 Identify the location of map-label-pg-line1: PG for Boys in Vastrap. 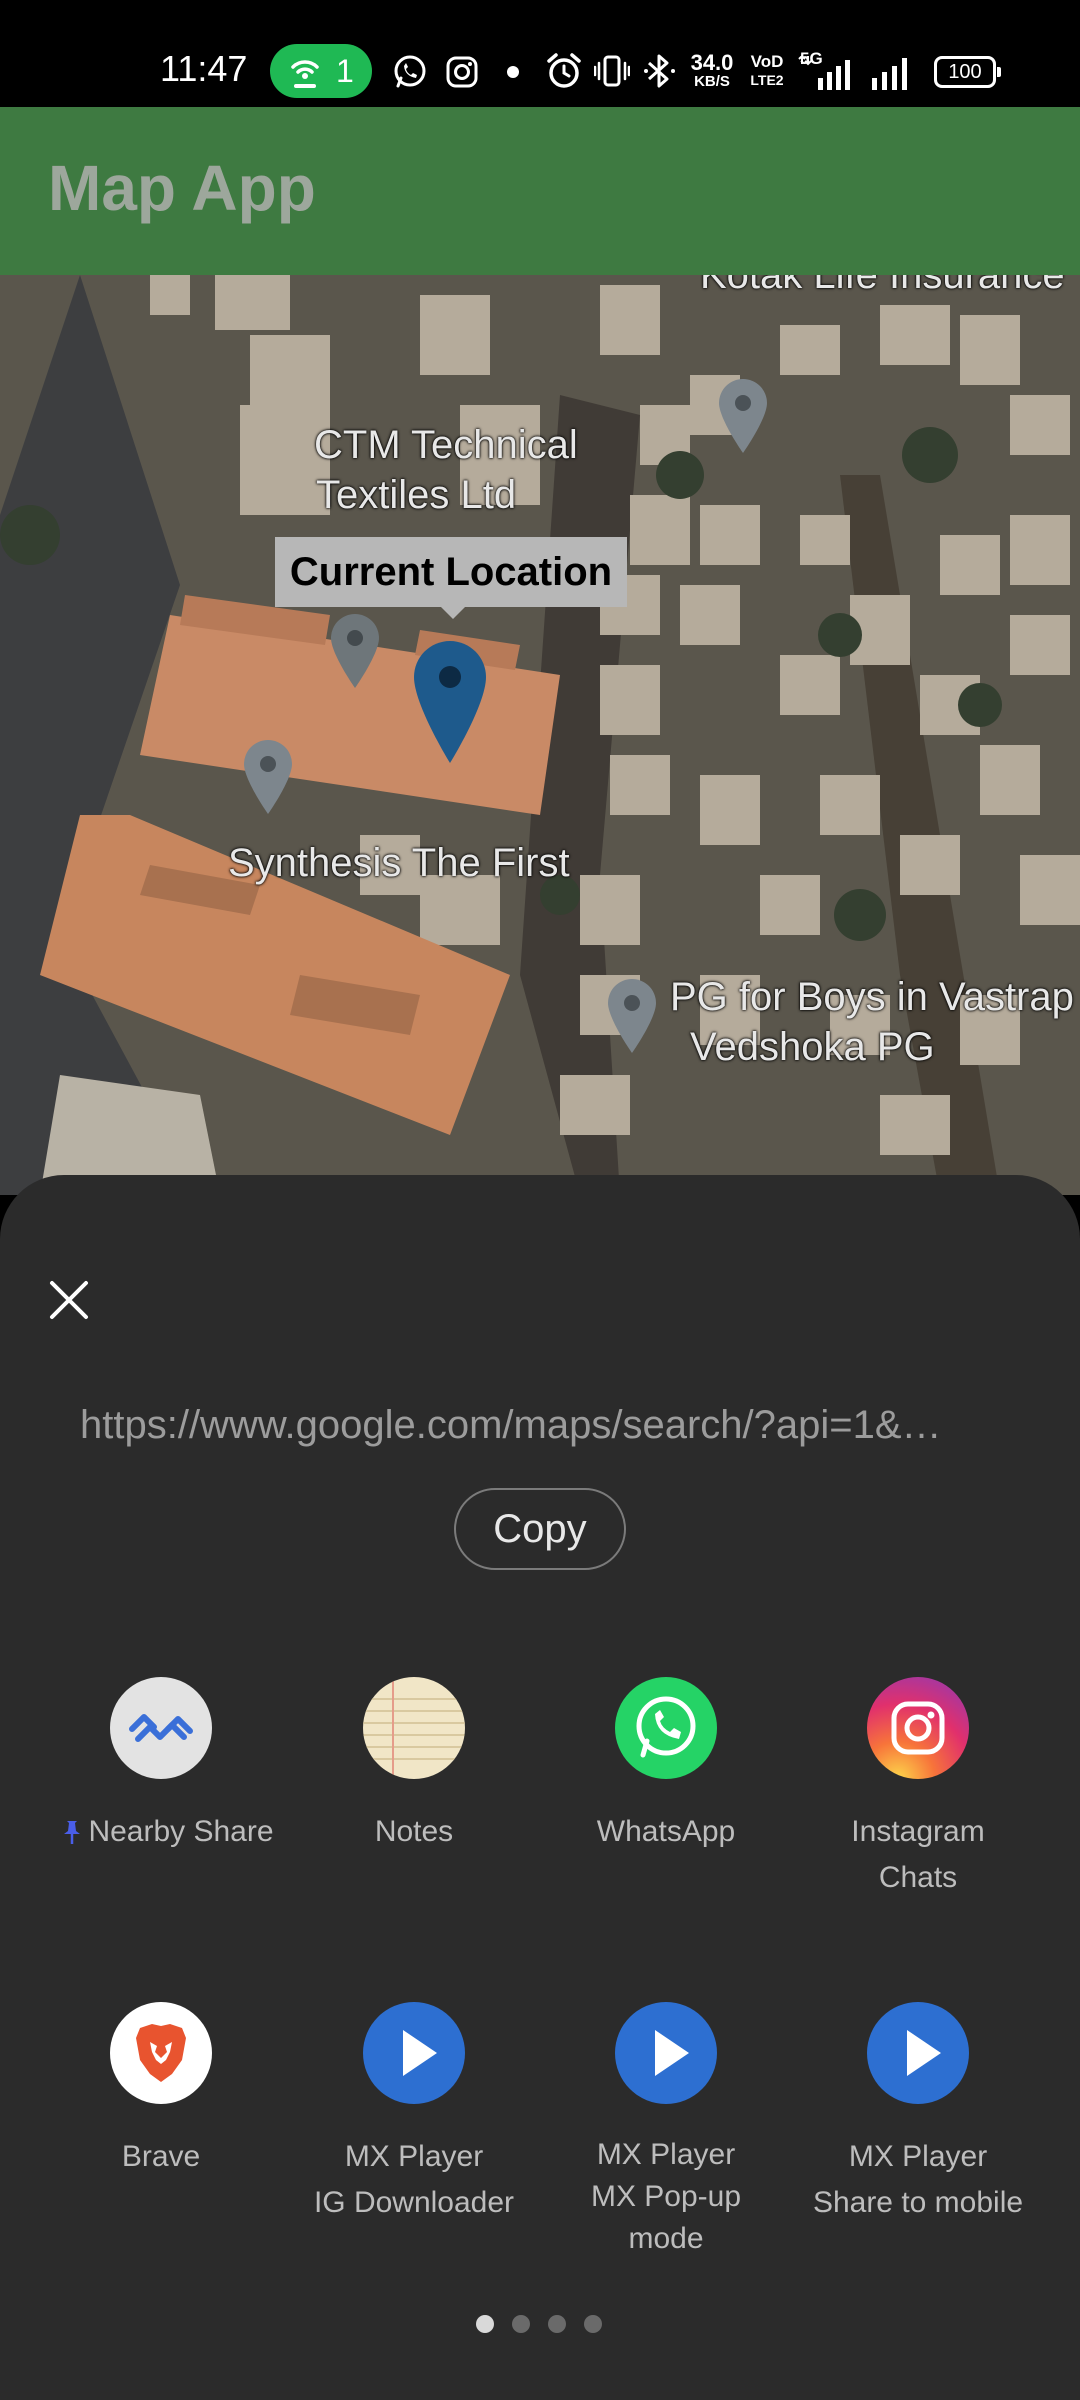
(872, 997).